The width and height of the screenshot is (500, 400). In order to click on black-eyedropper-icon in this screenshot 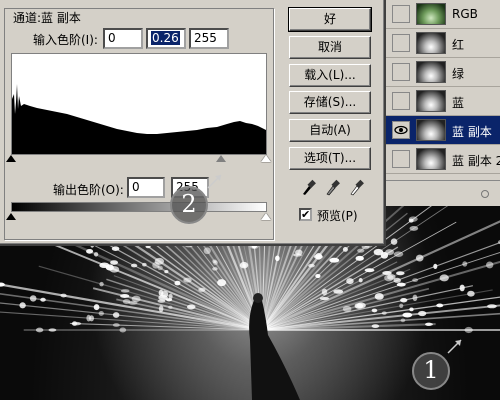, I will do `click(308, 187)`.